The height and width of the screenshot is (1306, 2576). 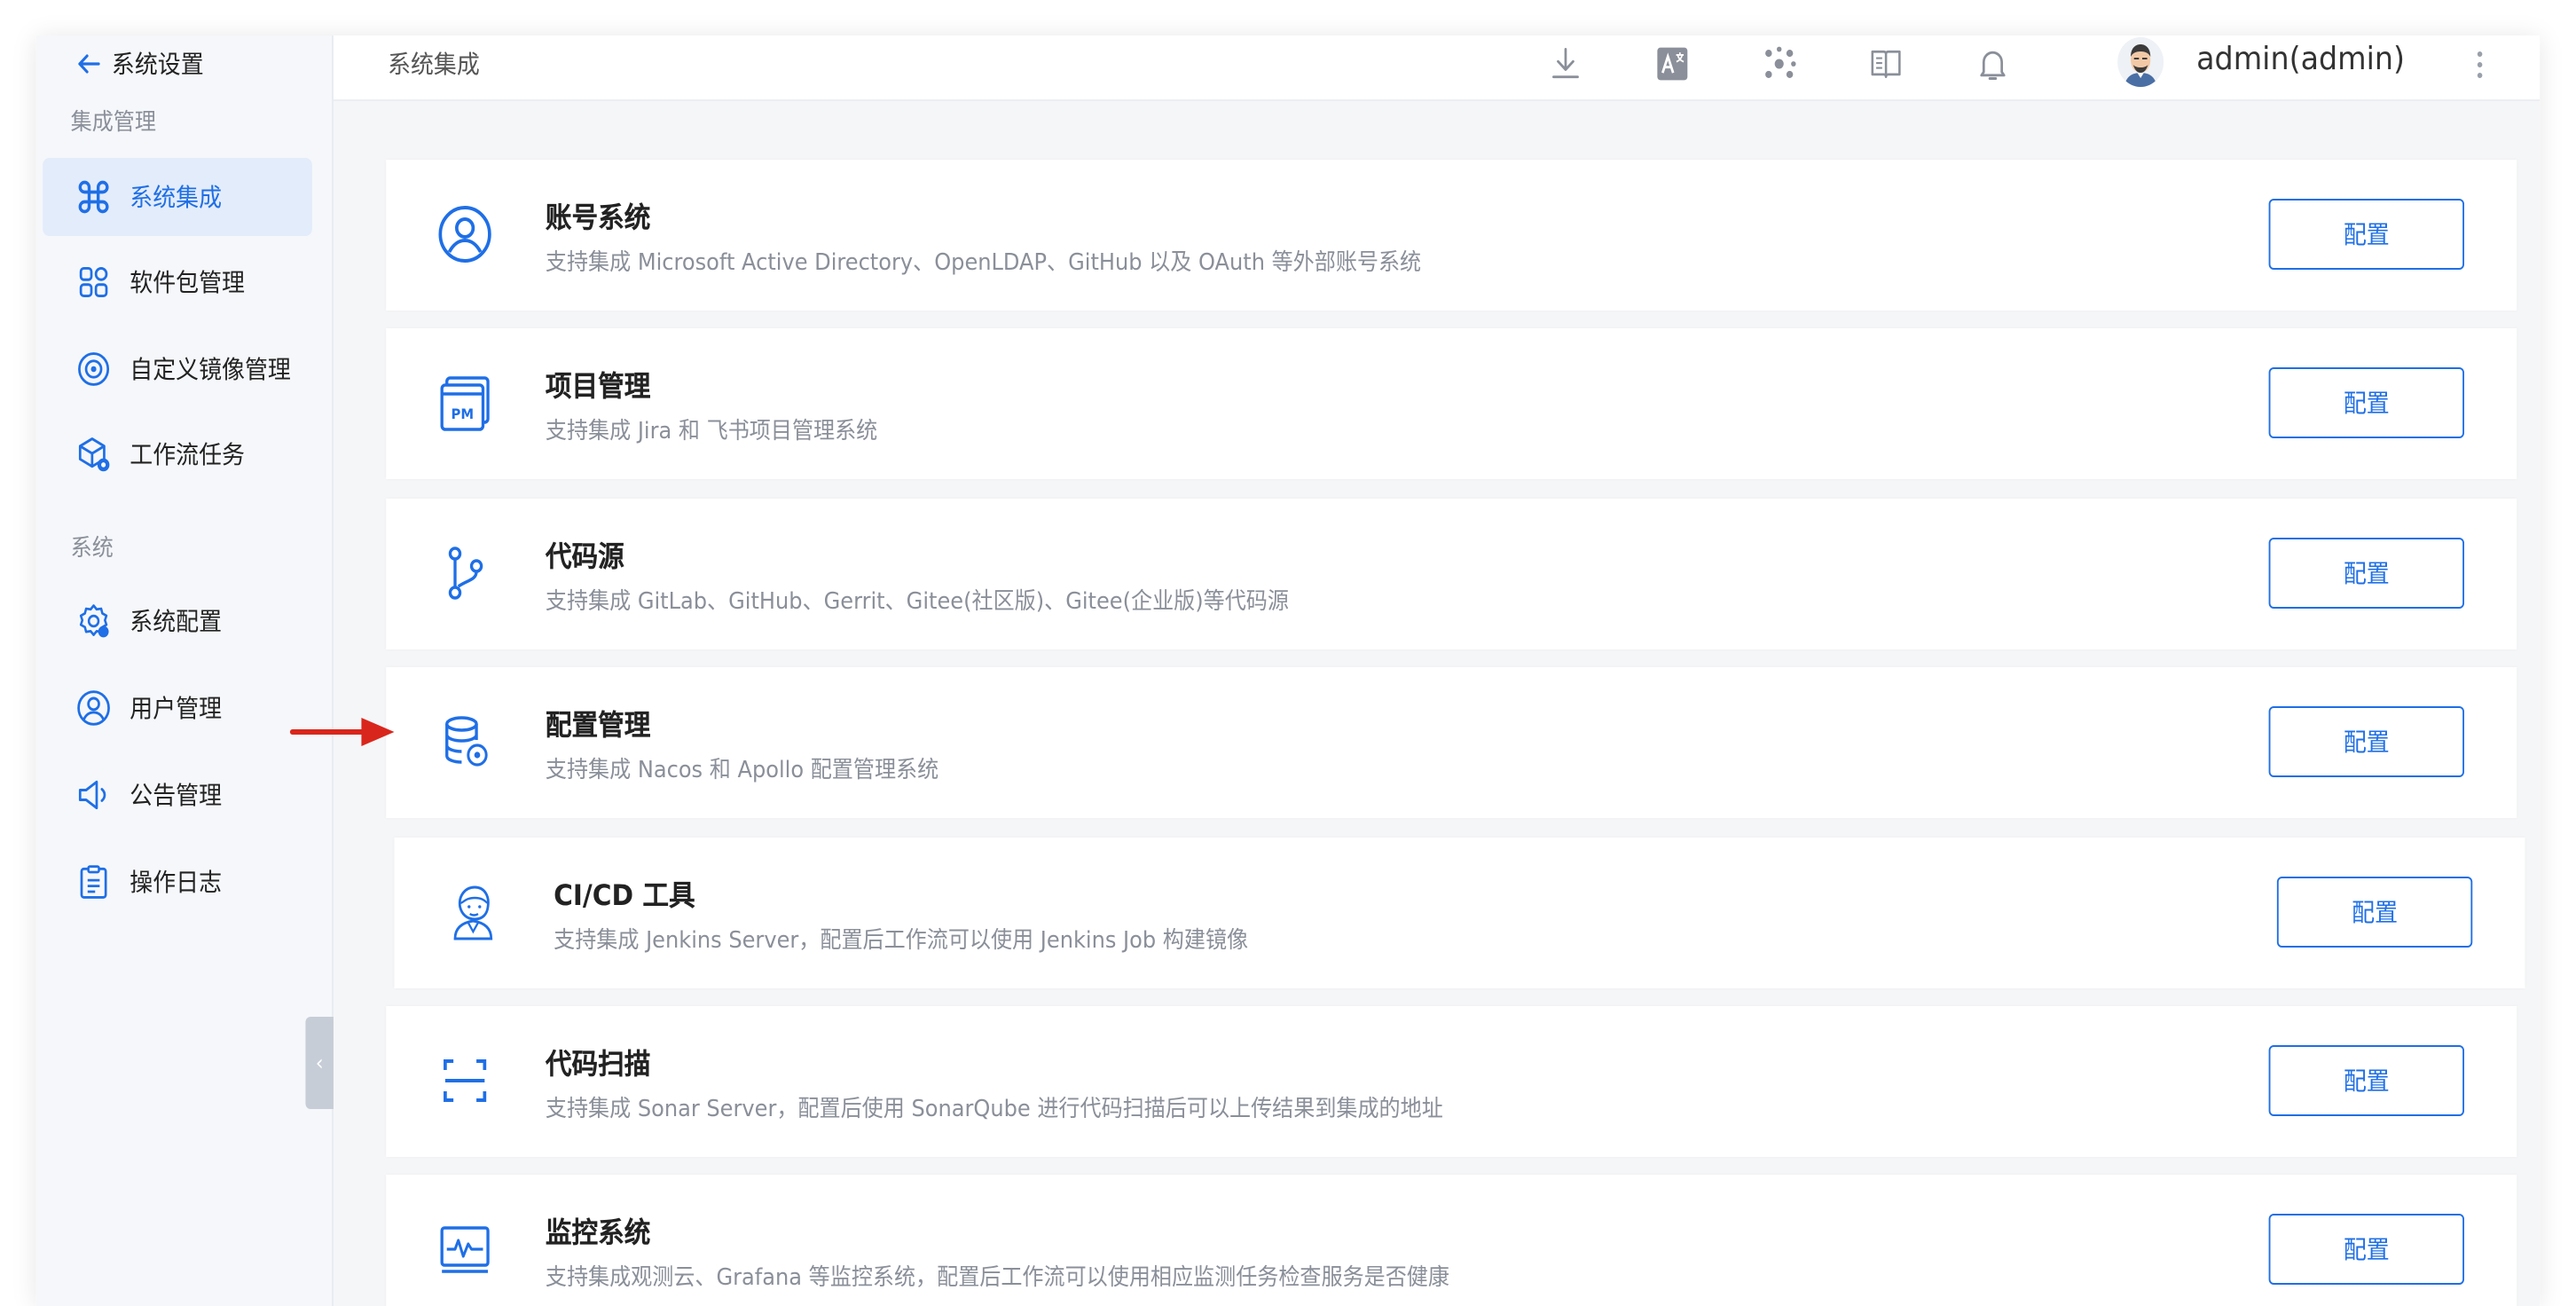 I want to click on sidebar-item-label: 工作流任务, so click(x=187, y=456).